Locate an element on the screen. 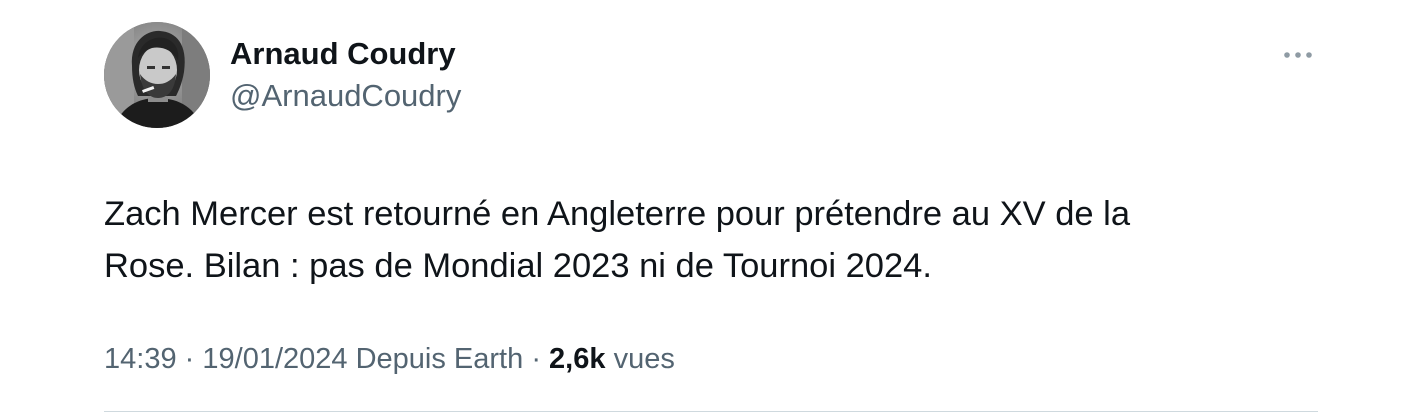 This screenshot has width=1423, height=418. divider is located at coordinates (711, 411).